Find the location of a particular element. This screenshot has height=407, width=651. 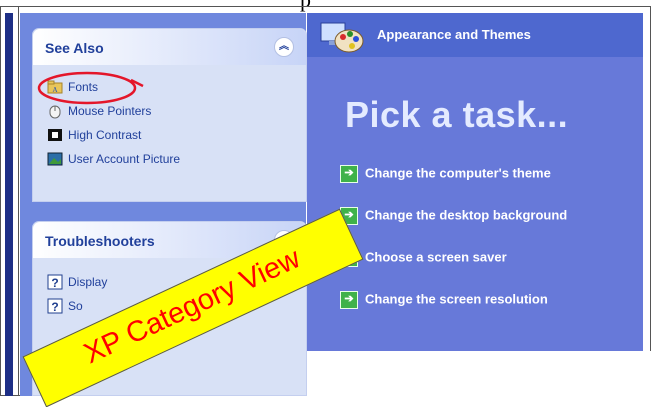

task-label: Change the screen resolution is located at coordinates (456, 299).